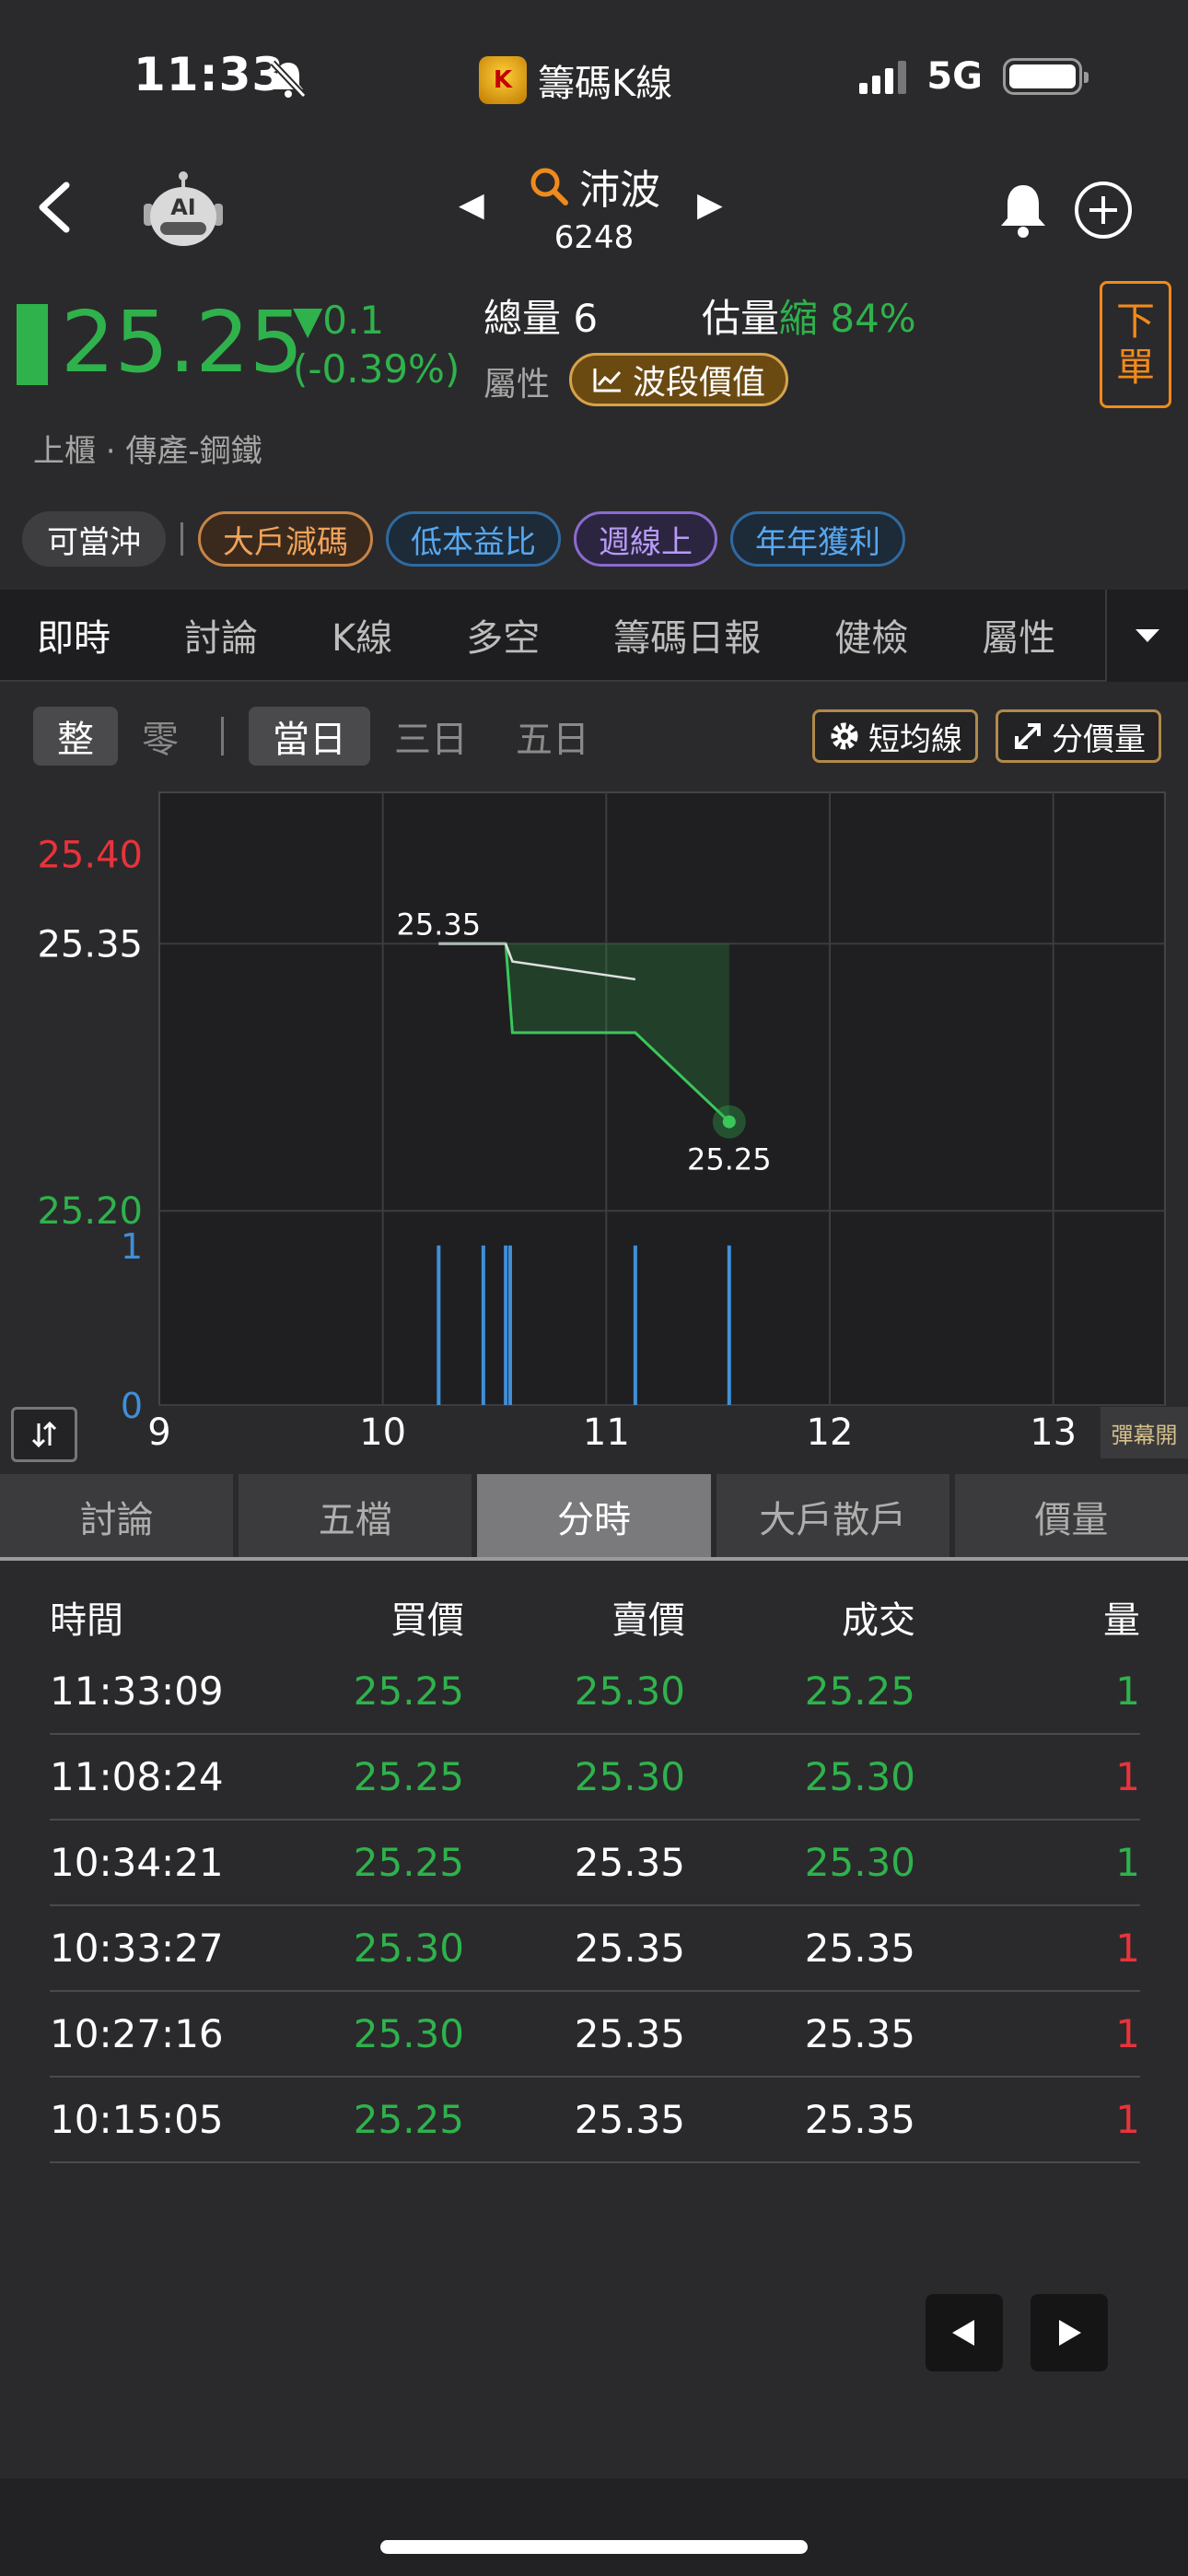  I want to click on odd-lot-toggle: 零, so click(160, 736).